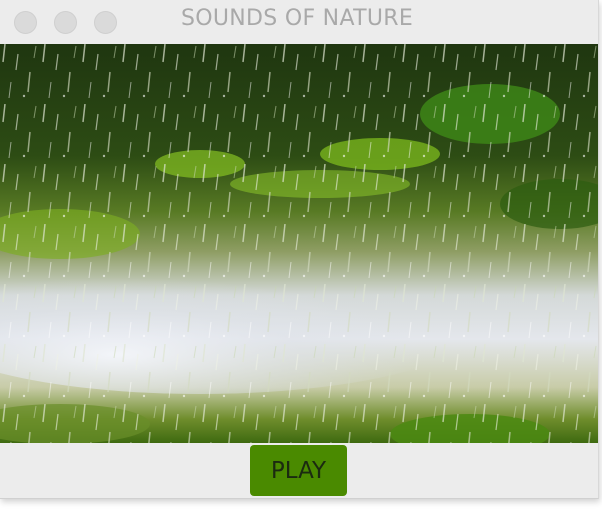  I want to click on play-button: PLAY, so click(298, 470).